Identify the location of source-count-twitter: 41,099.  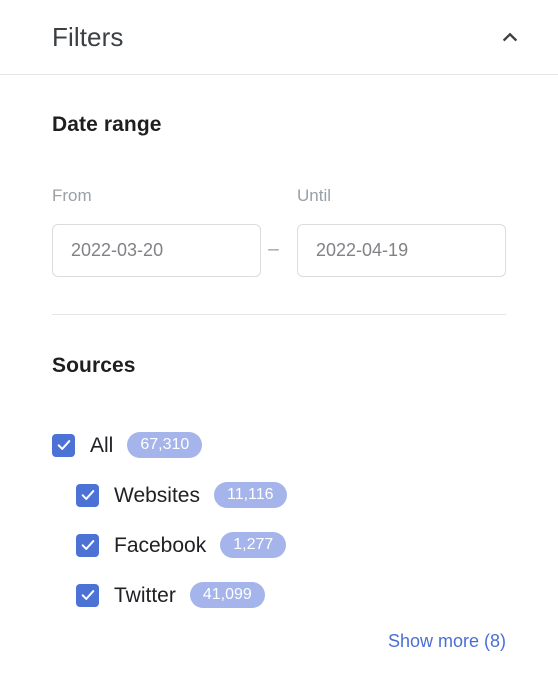
(227, 595).